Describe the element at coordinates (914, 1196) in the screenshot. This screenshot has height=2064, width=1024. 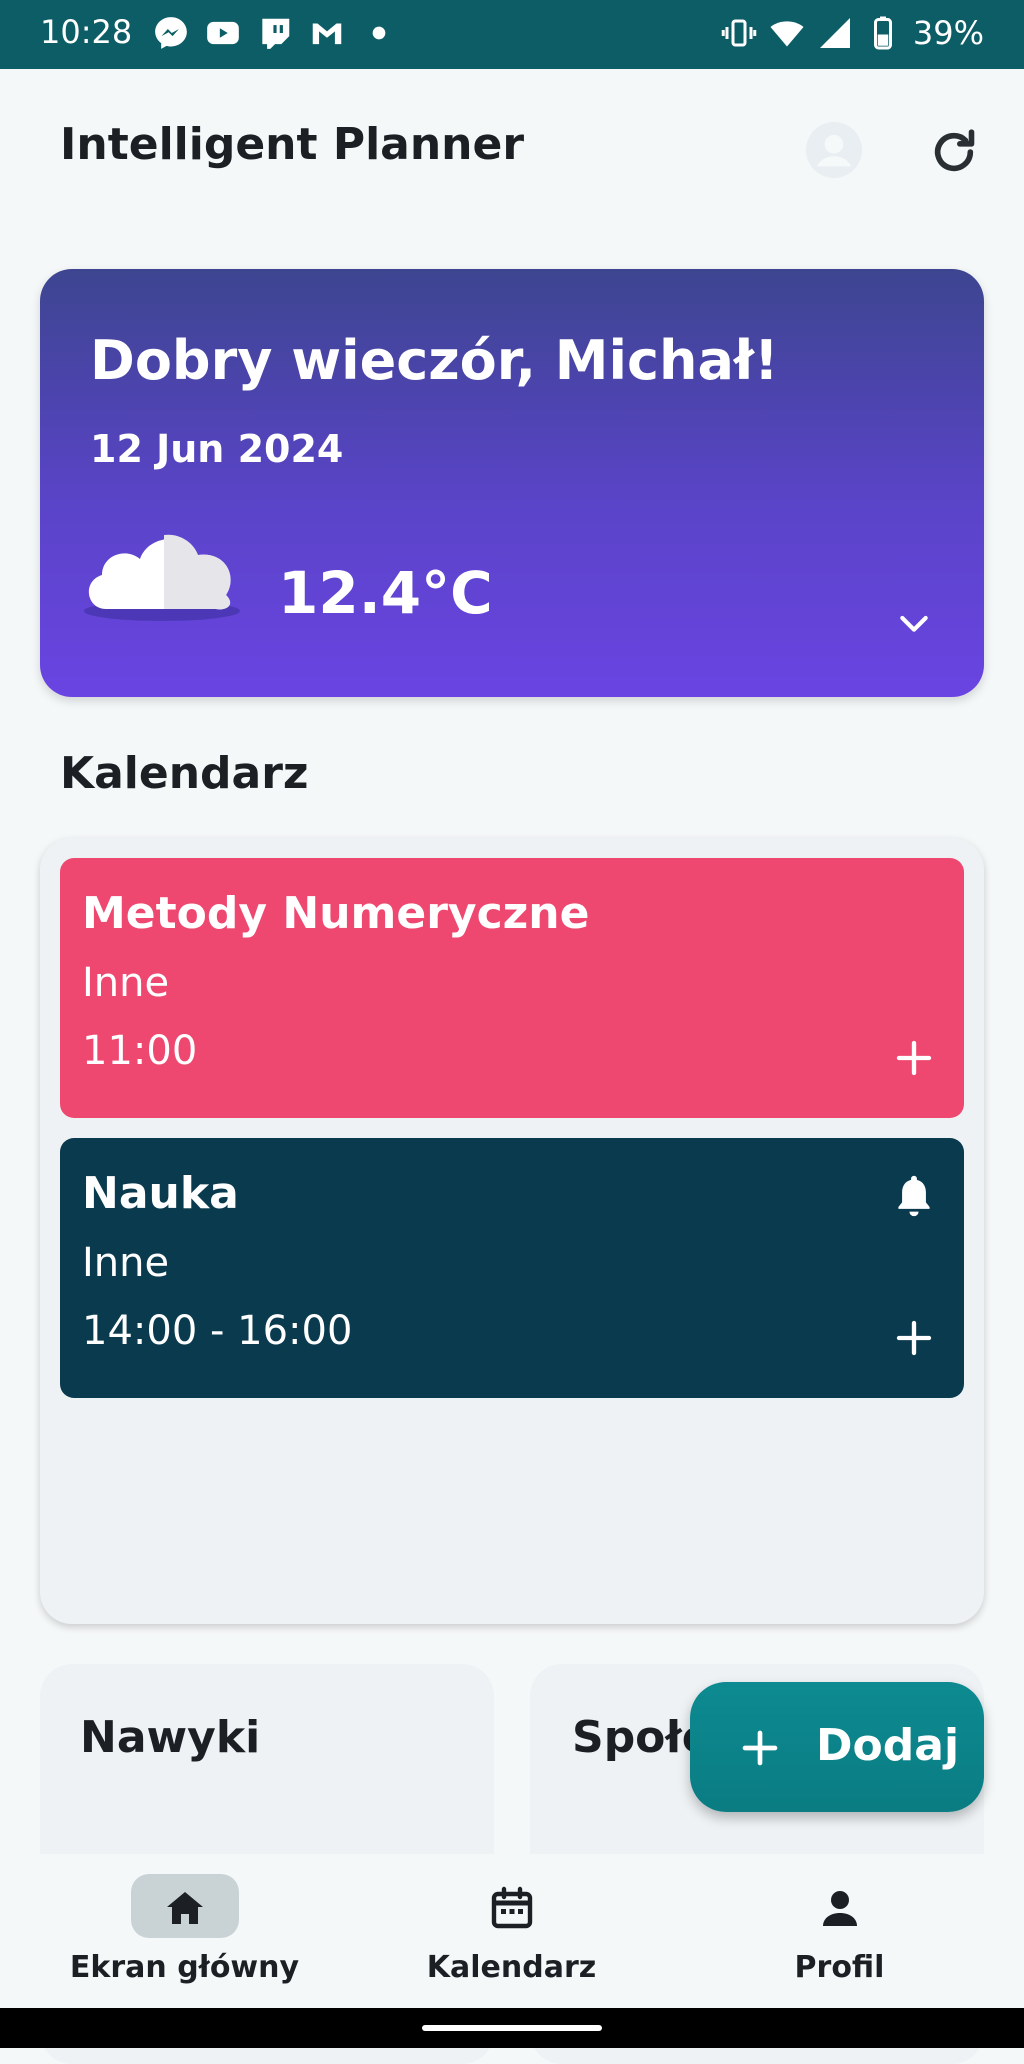
I see `bell-icon` at that location.